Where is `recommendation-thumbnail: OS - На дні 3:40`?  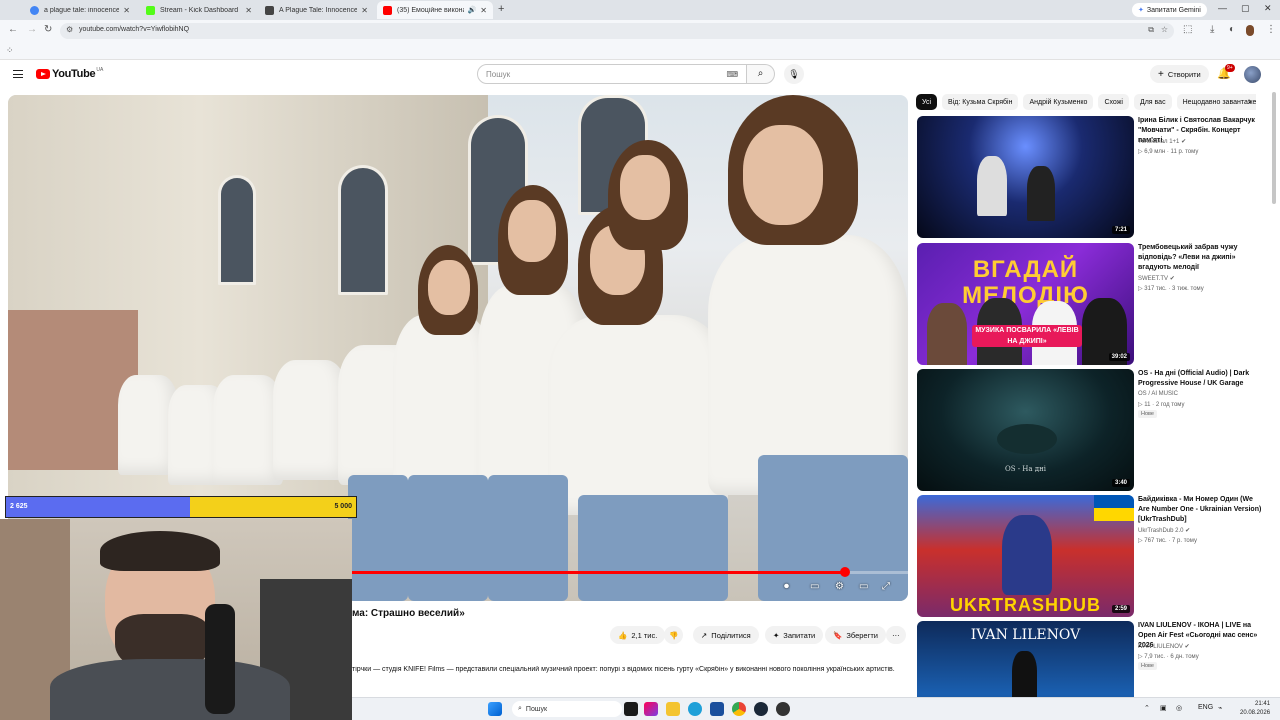 recommendation-thumbnail: OS - На дні 3:40 is located at coordinates (1025, 430).